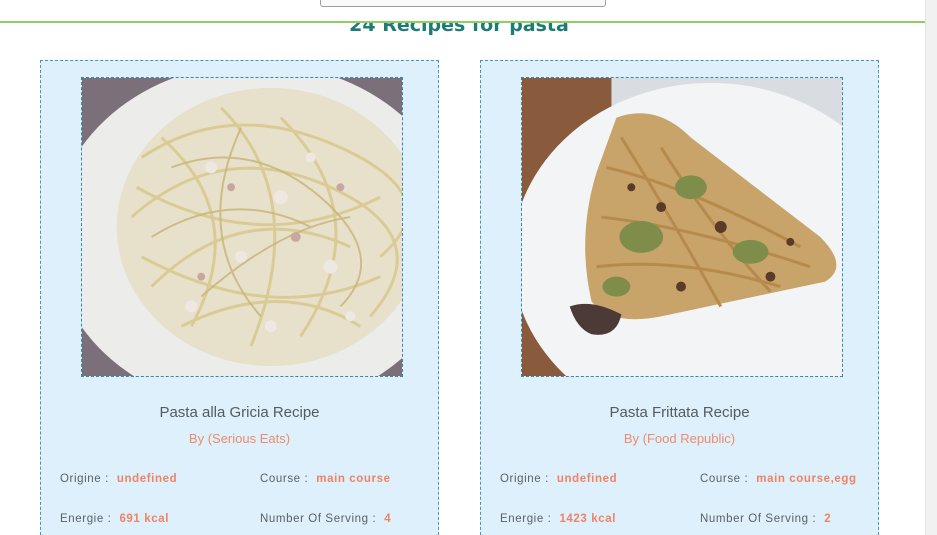 Image resolution: width=937 pixels, height=535 pixels. What do you see at coordinates (388, 519) in the screenshot?
I see `serving-value: 4` at bounding box center [388, 519].